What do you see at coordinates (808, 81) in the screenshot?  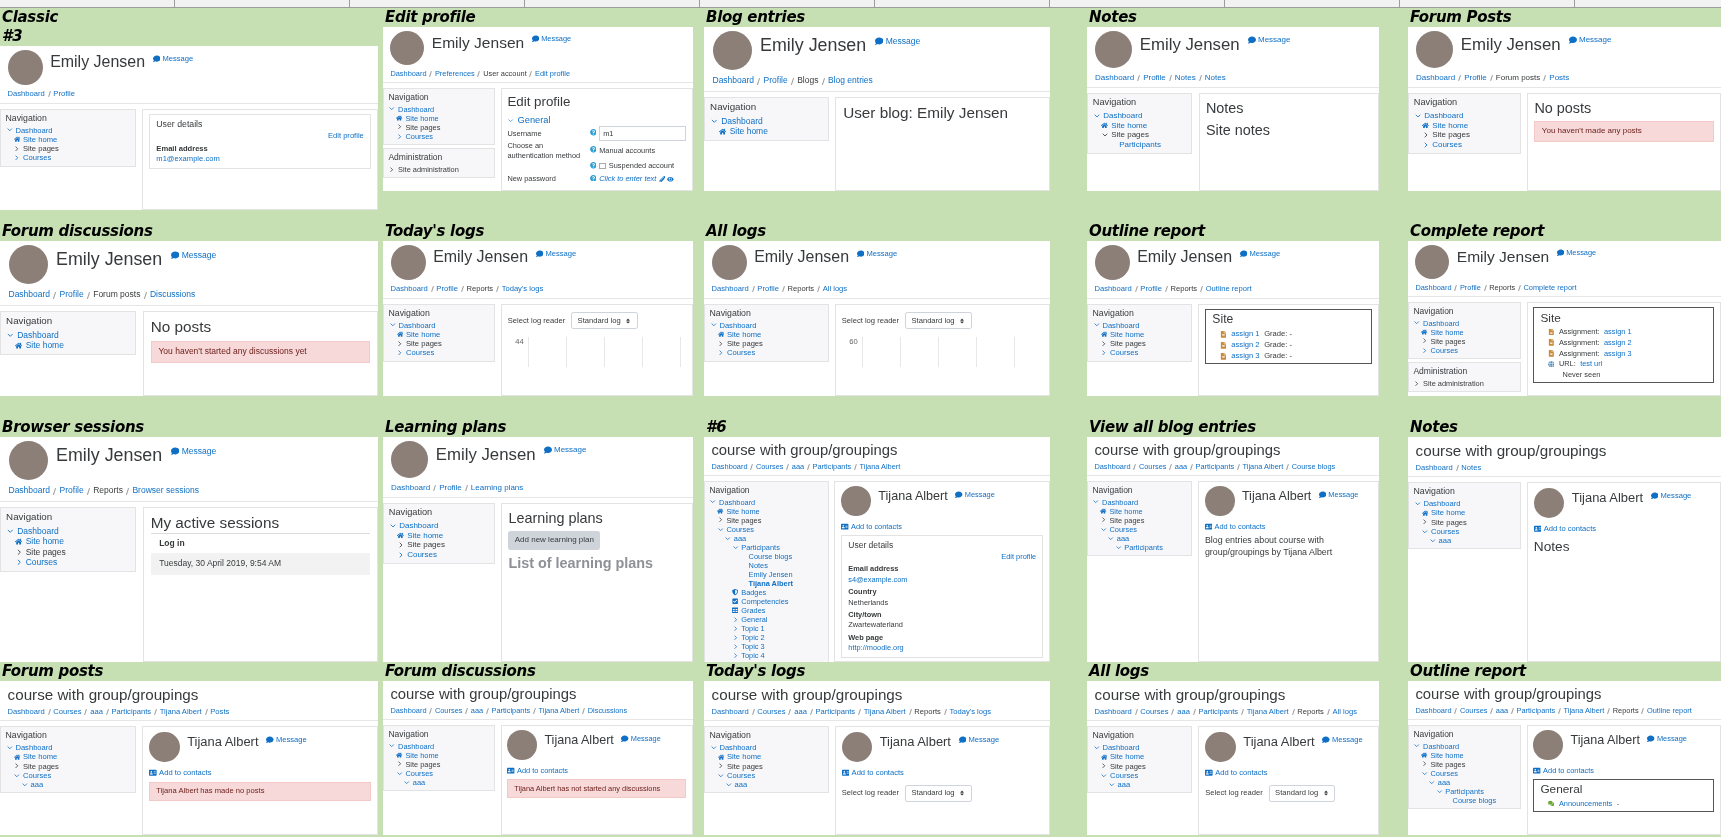 I see `breadcrumb-text: Blogs` at bounding box center [808, 81].